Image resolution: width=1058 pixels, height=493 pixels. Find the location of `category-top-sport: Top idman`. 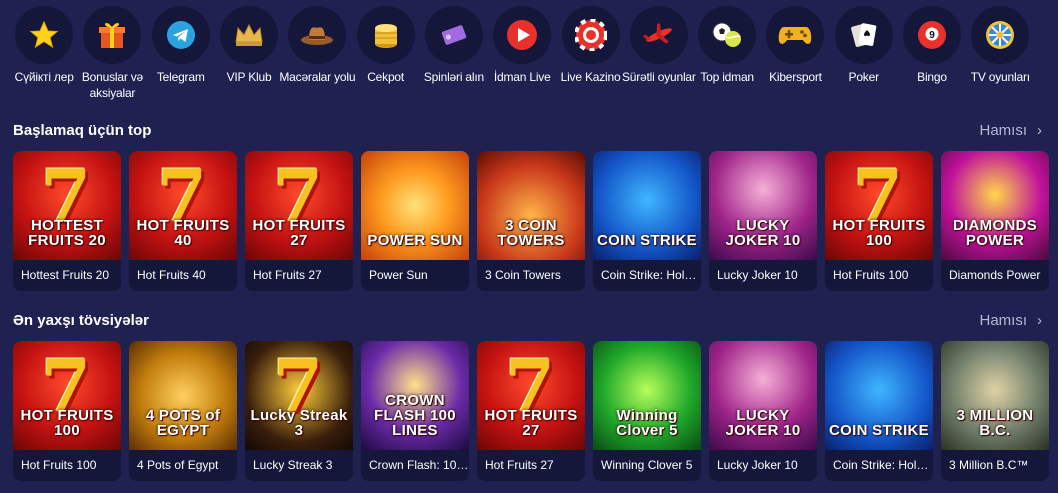

category-top-sport: Top idman is located at coordinates (727, 56).